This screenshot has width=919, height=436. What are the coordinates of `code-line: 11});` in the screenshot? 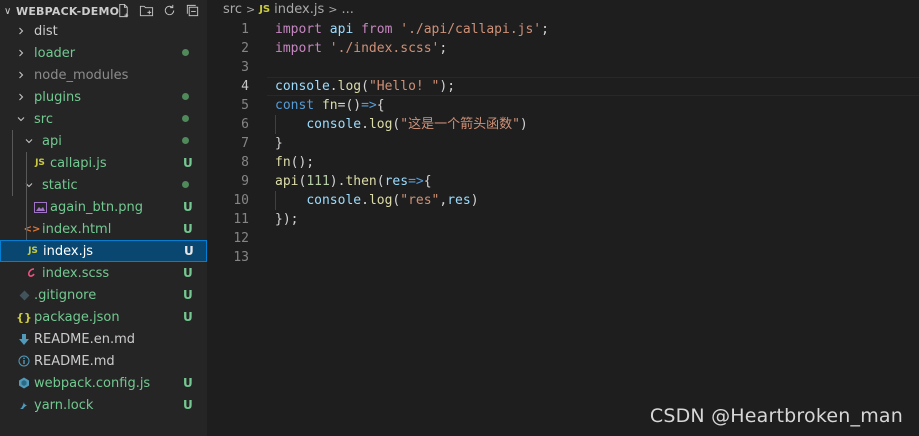 It's located at (563, 219).